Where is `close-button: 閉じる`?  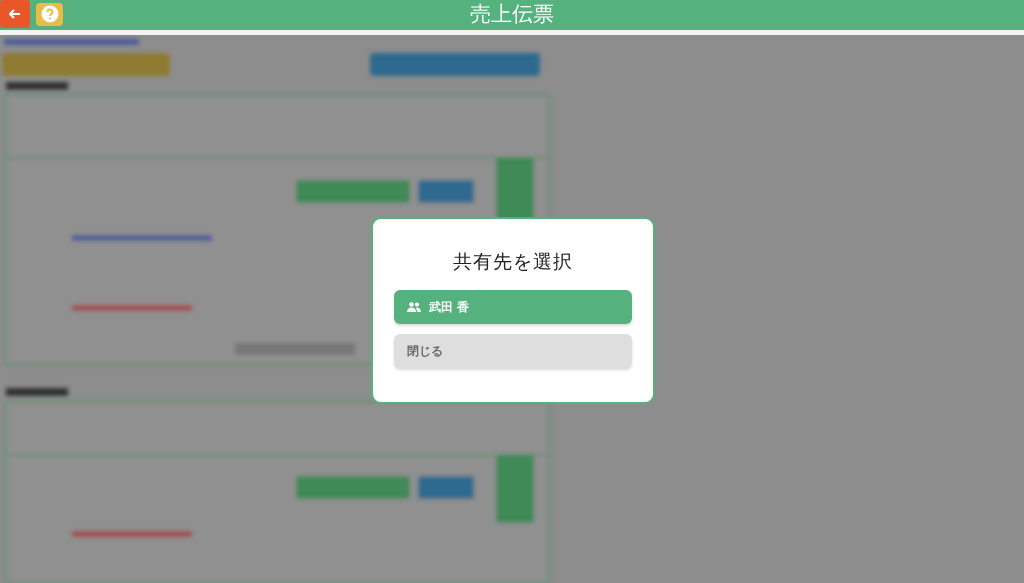 close-button: 閉じる is located at coordinates (513, 351).